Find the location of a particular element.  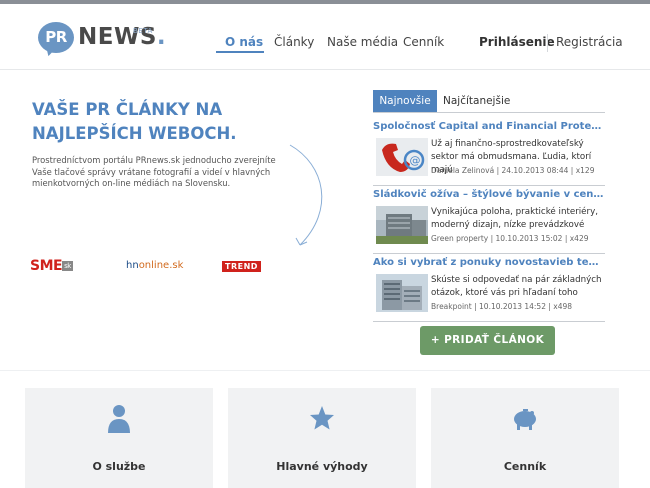

hnonline-logo: hnonline.sk is located at coordinates (154, 265).